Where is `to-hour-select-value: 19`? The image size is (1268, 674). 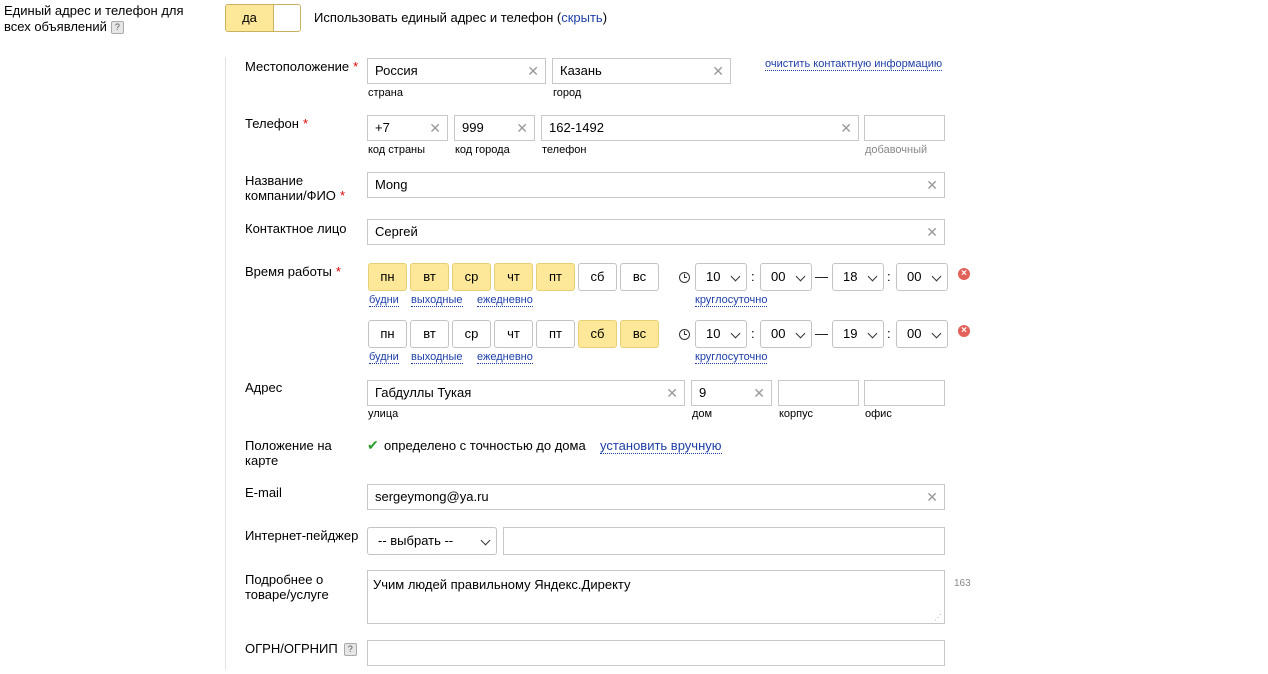 to-hour-select-value: 19 is located at coordinates (850, 333).